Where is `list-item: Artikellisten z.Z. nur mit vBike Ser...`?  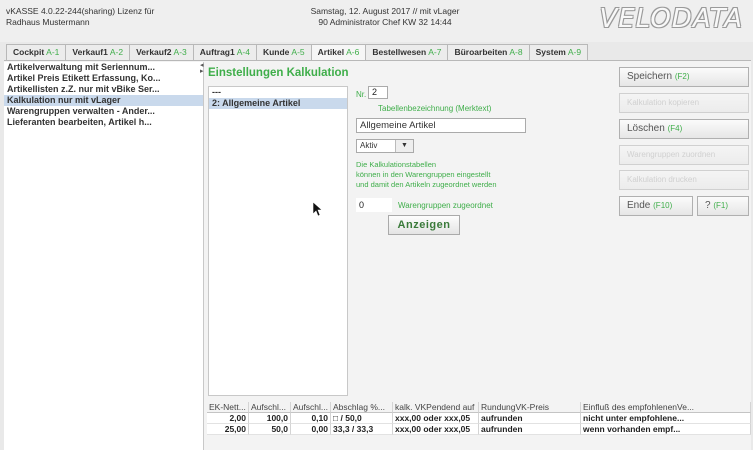
list-item: Artikellisten z.Z. nur mit vBike Ser... is located at coordinates (103, 89).